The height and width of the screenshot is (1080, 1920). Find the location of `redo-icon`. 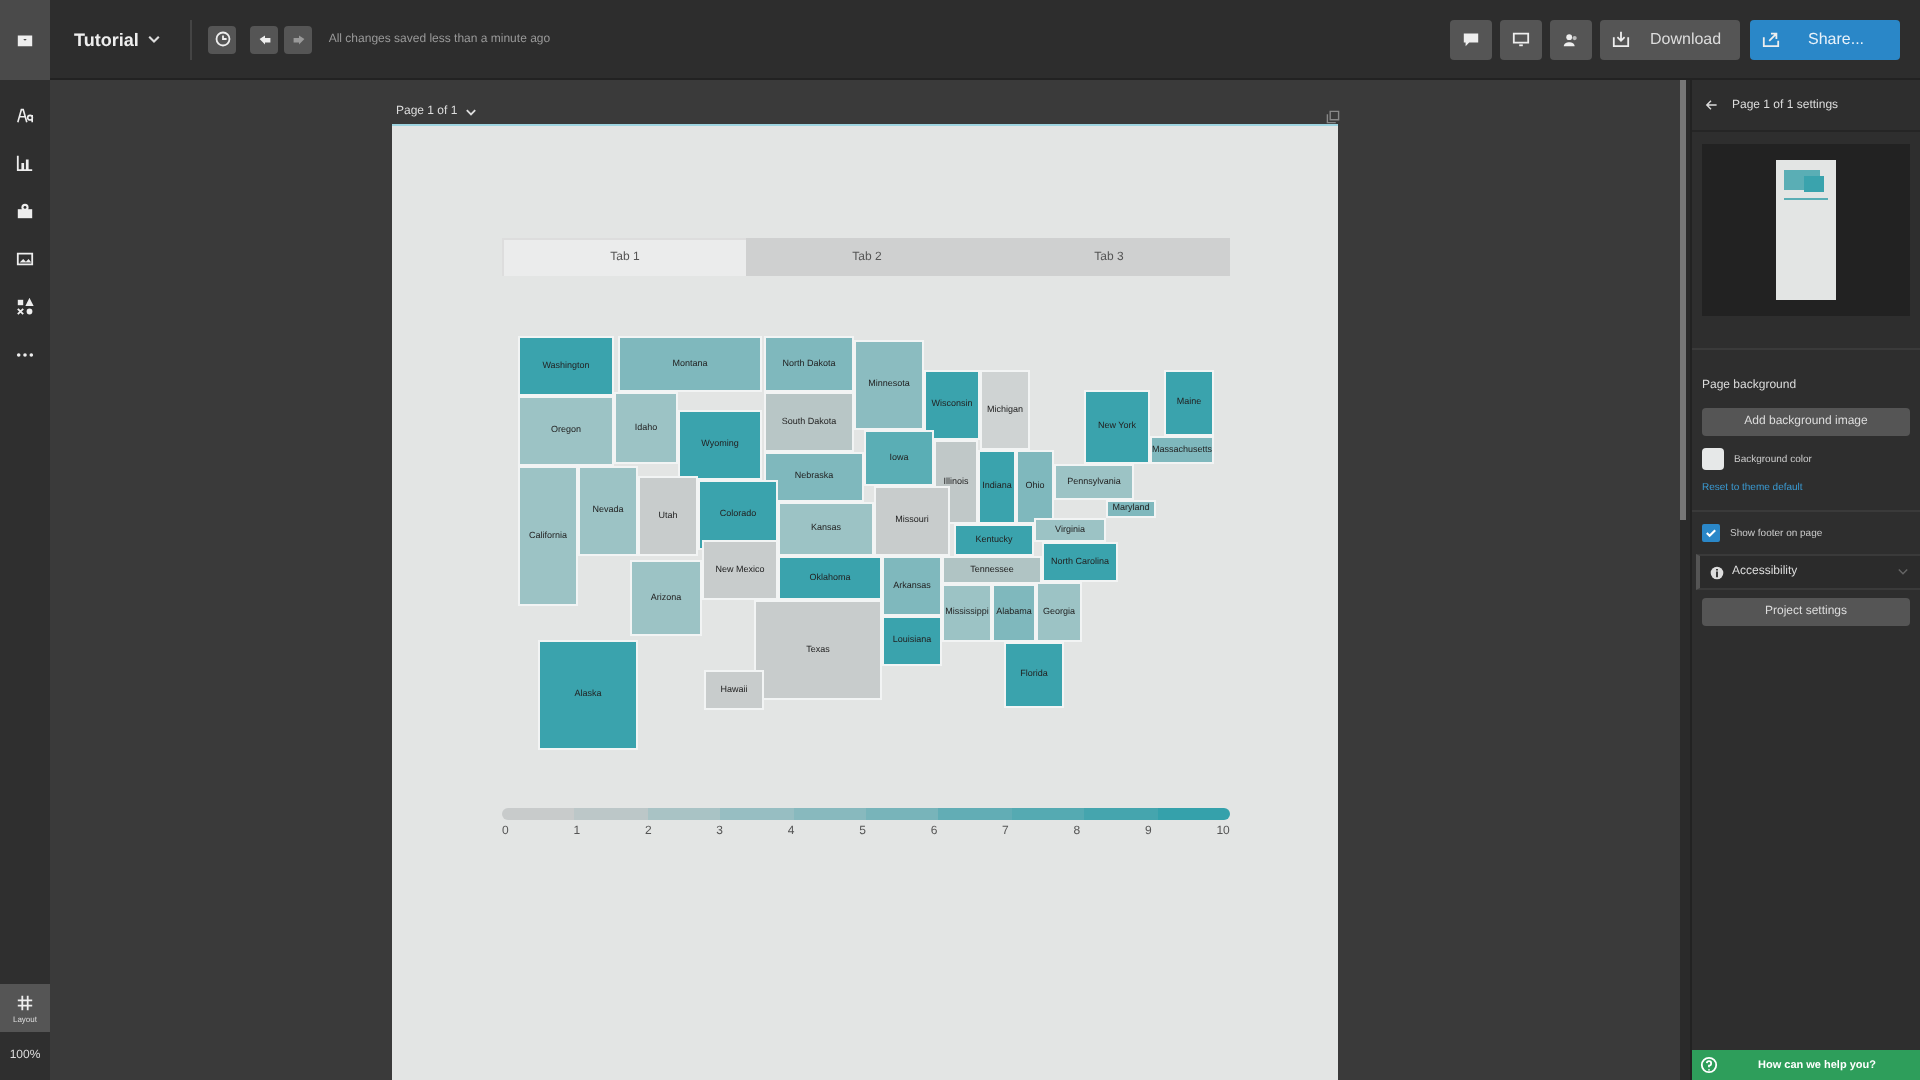

redo-icon is located at coordinates (298, 39).